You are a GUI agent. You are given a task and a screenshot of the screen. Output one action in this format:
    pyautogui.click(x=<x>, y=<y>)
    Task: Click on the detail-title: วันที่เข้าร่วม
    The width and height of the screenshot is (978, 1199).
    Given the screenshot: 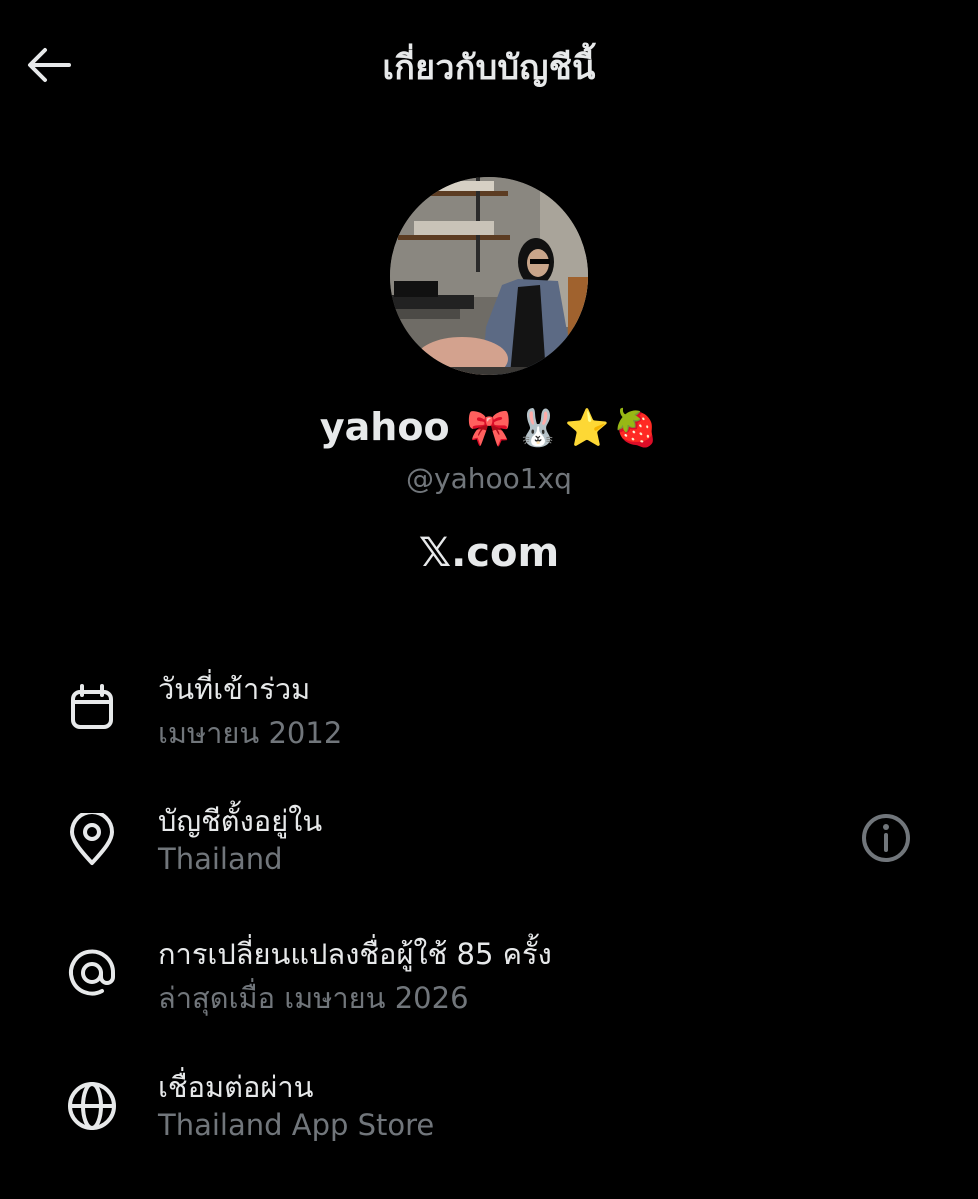 What is the action you would take?
    pyautogui.click(x=234, y=689)
    